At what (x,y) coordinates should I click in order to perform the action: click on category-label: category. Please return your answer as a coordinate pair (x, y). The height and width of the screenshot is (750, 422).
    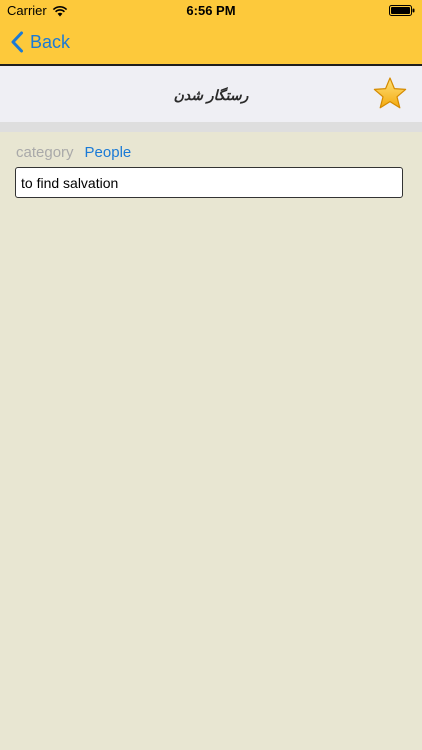
    Looking at the image, I should click on (45, 152).